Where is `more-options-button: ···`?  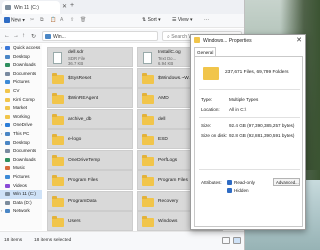 more-options-button: ··· is located at coordinates (206, 20).